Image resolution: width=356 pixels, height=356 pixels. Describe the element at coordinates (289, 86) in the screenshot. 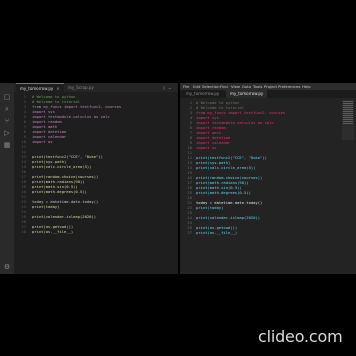

I see `menu-item-preferences: Preferences` at that location.